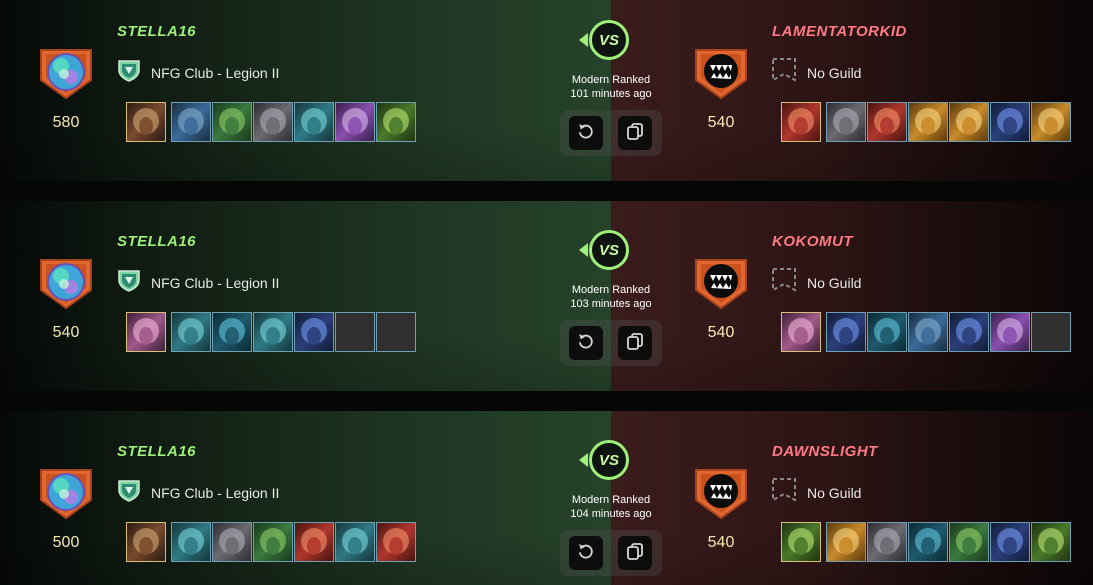 Image resolution: width=1093 pixels, height=585 pixels. I want to click on battle-time: 101 minutes ago, so click(611, 94).